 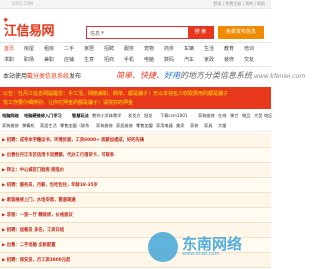 What do you see at coordinates (144, 126) in the screenshot?
I see `category-link: 零售加盟` at bounding box center [144, 126].